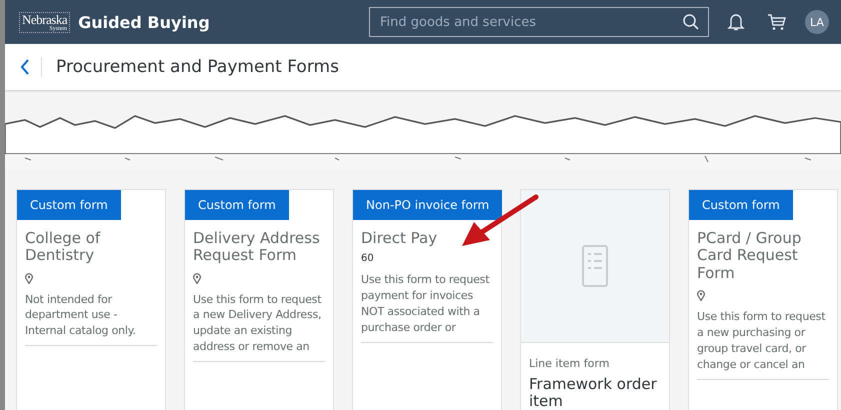 Image resolution: width=841 pixels, height=410 pixels. What do you see at coordinates (595, 299) in the screenshot?
I see `form-card: Line item form Framework order item` at bounding box center [595, 299].